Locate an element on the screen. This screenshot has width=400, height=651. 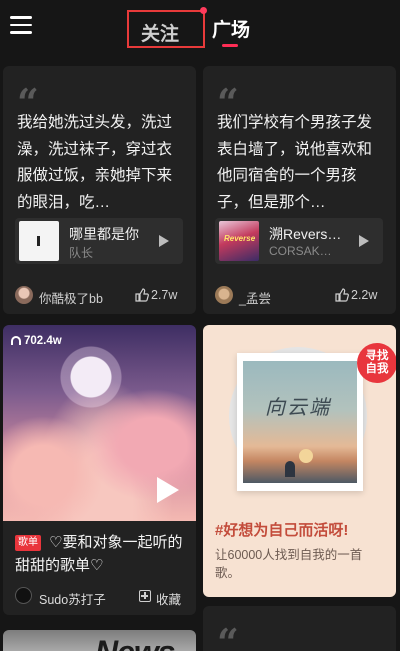
album-cover: Reverse is located at coordinates (239, 241).